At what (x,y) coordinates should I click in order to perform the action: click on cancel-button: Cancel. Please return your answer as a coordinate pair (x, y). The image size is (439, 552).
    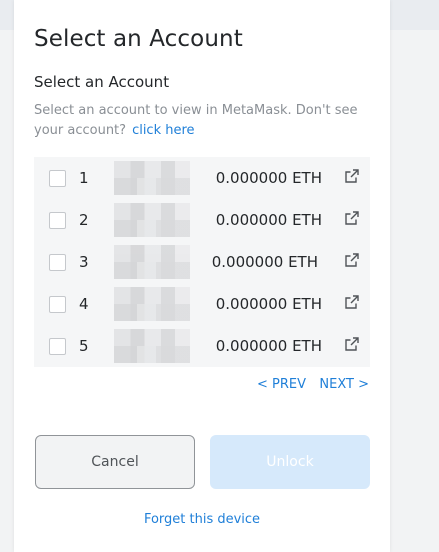
    Looking at the image, I should click on (115, 462).